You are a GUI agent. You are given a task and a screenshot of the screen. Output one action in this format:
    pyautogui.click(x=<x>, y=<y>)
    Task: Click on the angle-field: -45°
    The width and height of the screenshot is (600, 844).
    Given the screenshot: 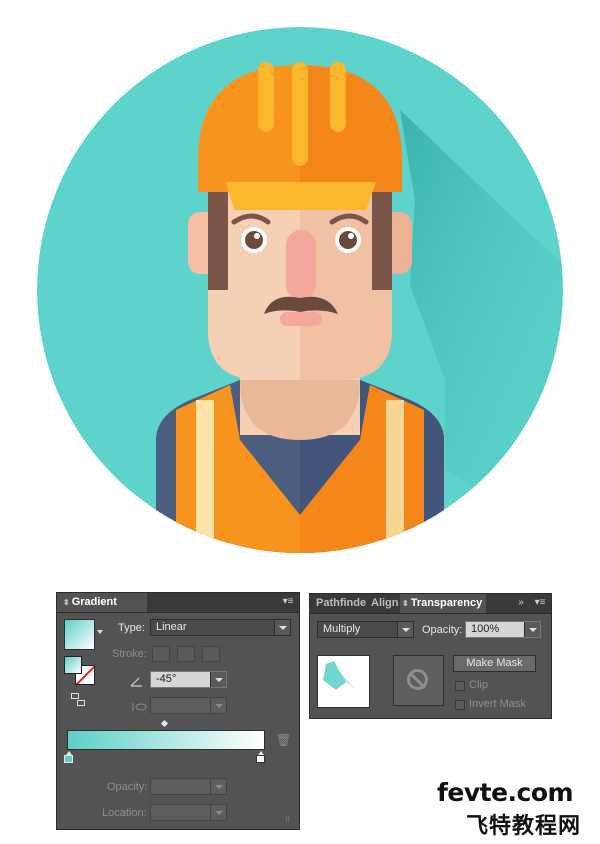 What is the action you would take?
    pyautogui.click(x=188, y=679)
    